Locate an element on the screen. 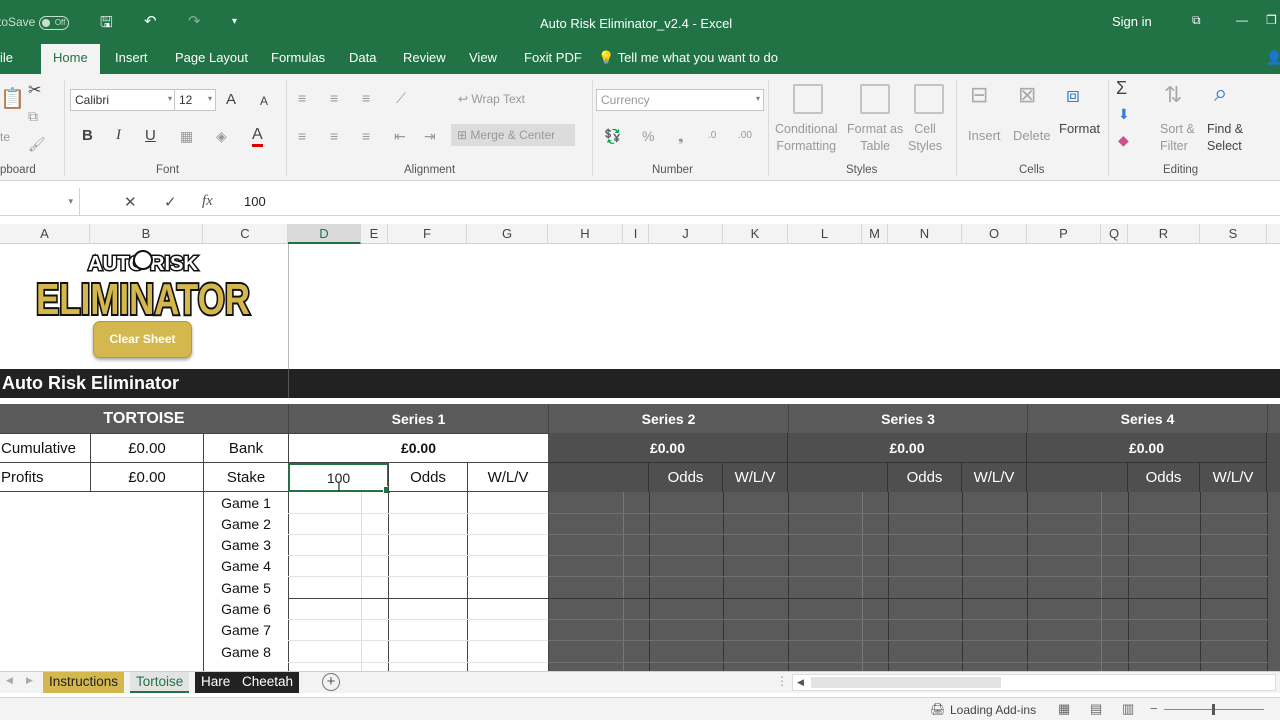 The width and height of the screenshot is (1280, 720). align-center-icon: ≡ is located at coordinates (334, 136).